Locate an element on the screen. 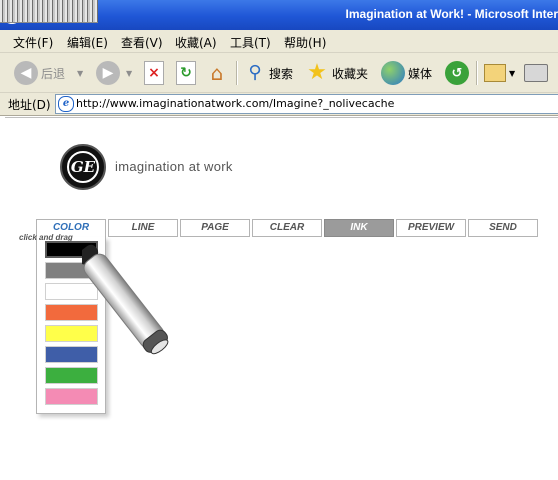  forward-arrow-icon: ▶ is located at coordinates (108, 73).